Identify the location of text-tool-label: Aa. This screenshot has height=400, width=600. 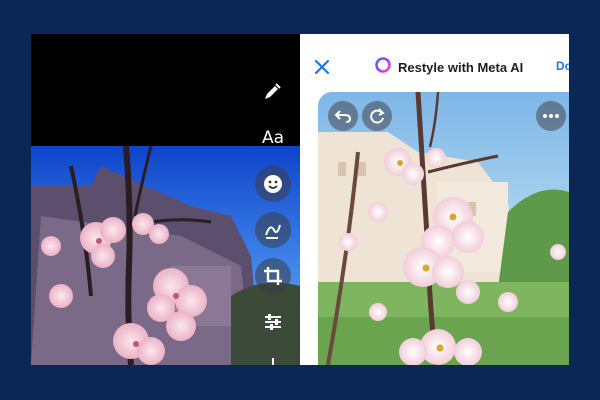
(273, 138).